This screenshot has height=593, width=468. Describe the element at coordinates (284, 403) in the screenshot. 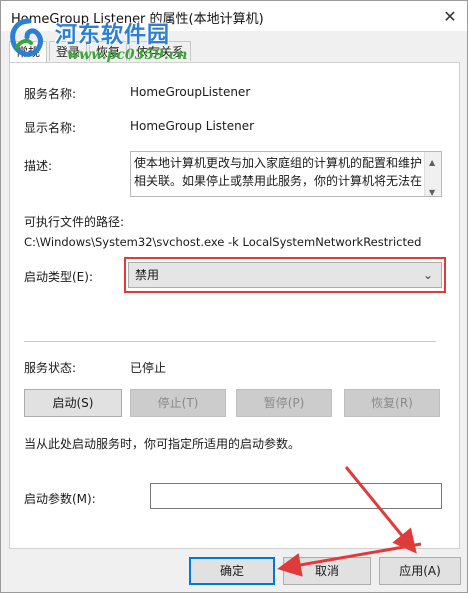

I see `pause-button: 暂停(P)` at that location.